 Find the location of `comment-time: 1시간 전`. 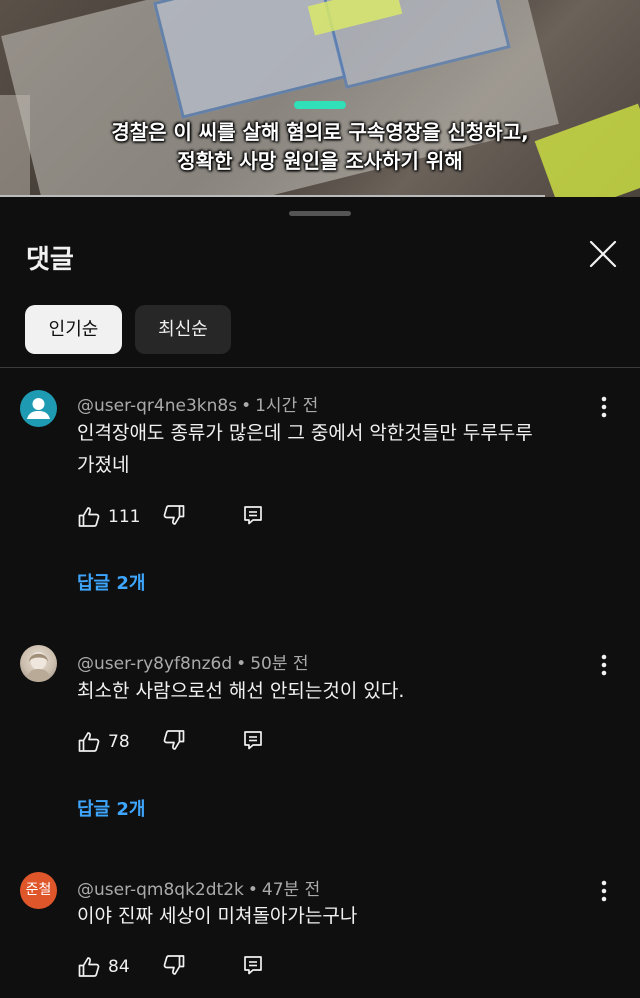

comment-time: 1시간 전 is located at coordinates (287, 406).